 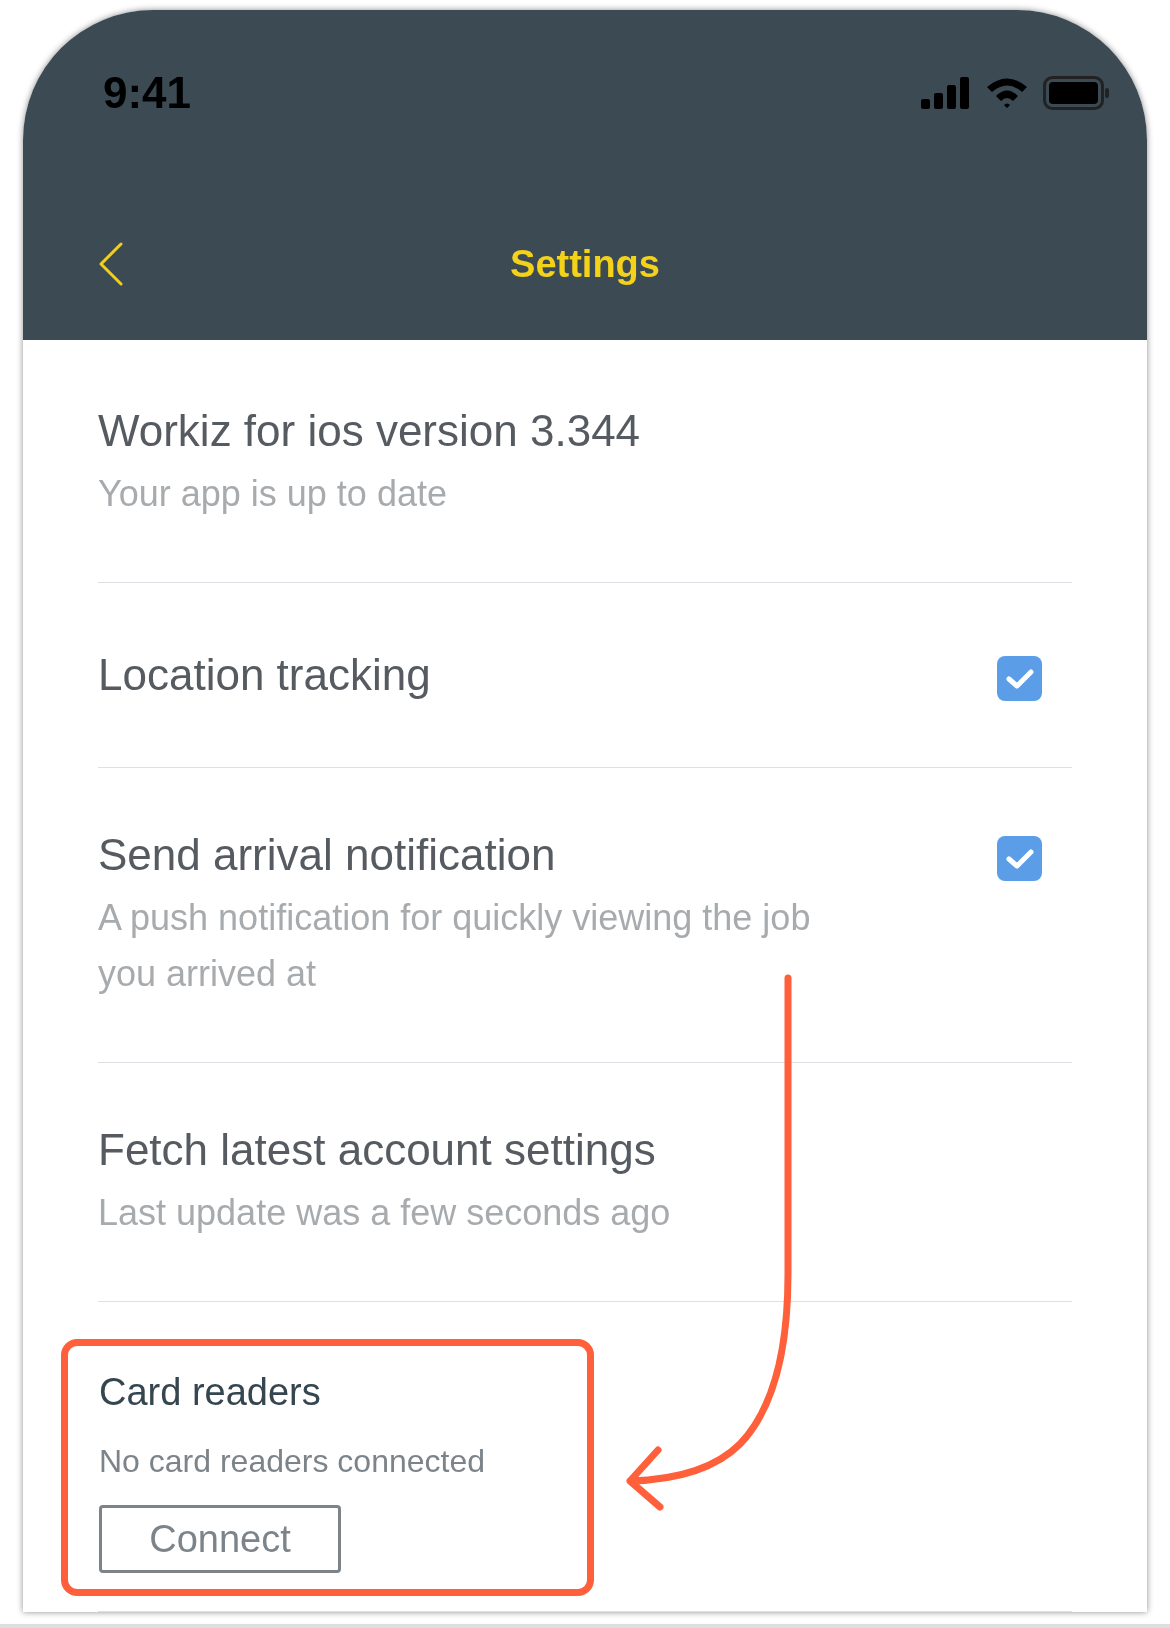 I want to click on setting-title: Send arrival notification, so click(x=327, y=855).